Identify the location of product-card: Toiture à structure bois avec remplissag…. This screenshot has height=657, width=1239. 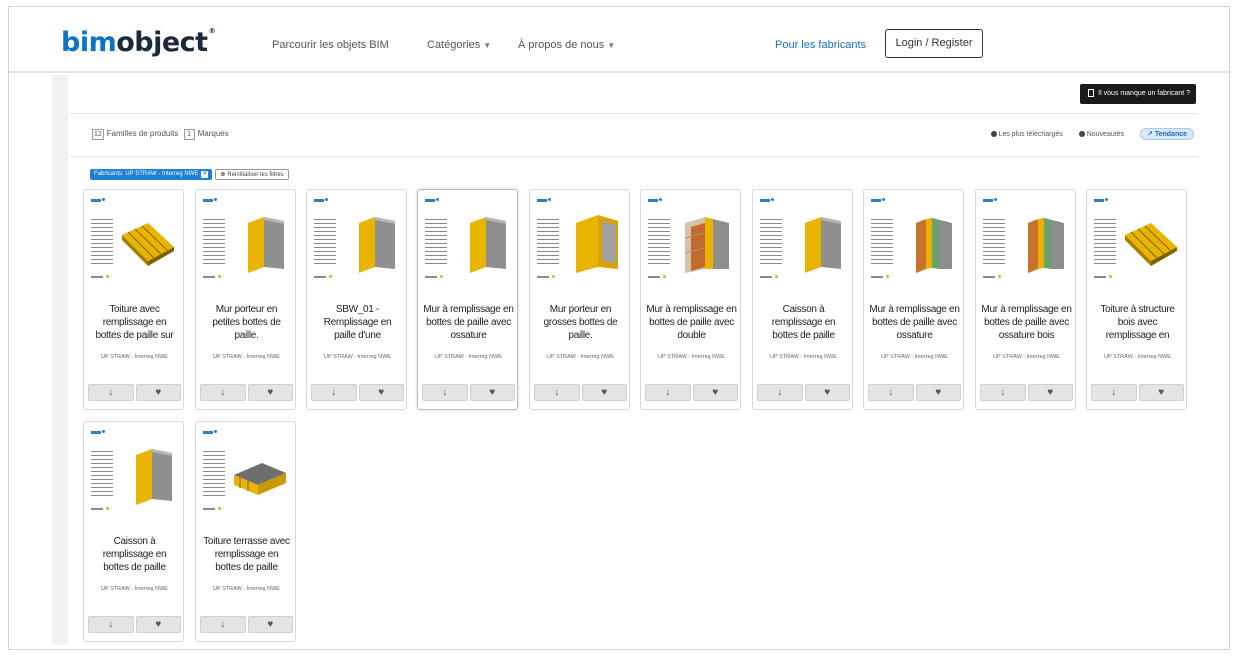
(1136, 299).